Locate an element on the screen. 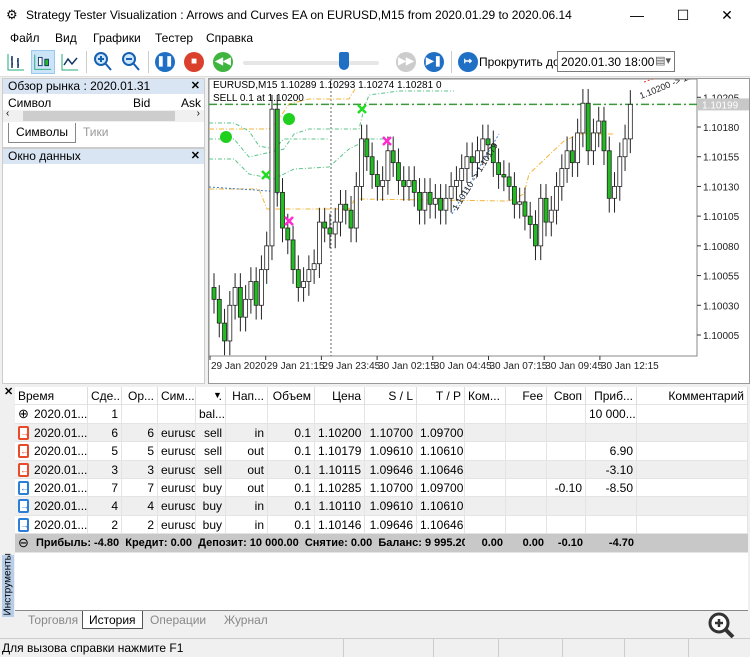 Image resolution: width=750 pixels, height=657 pixels. column-time: Время is located at coordinates (51, 396).